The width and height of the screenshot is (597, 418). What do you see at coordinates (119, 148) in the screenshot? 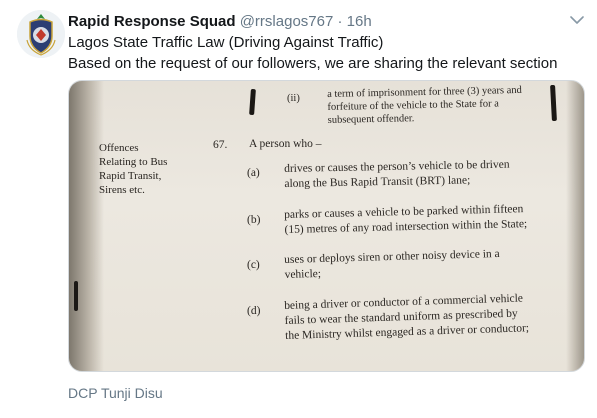
I see `margin-heading-line: Offences` at bounding box center [119, 148].